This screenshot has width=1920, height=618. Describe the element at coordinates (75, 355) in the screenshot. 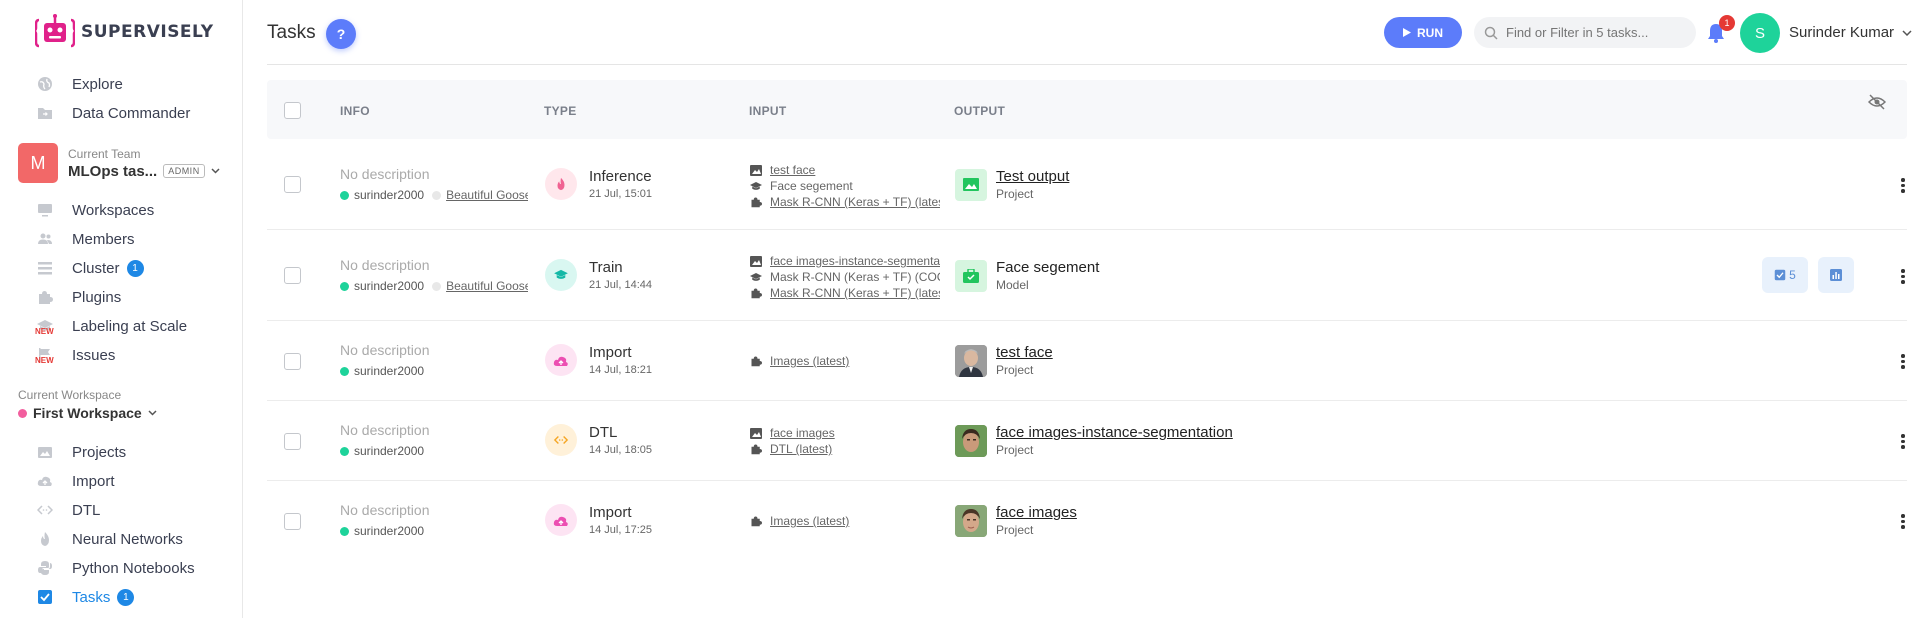

I see `sidebar-item-issues: NEW Issues` at that location.